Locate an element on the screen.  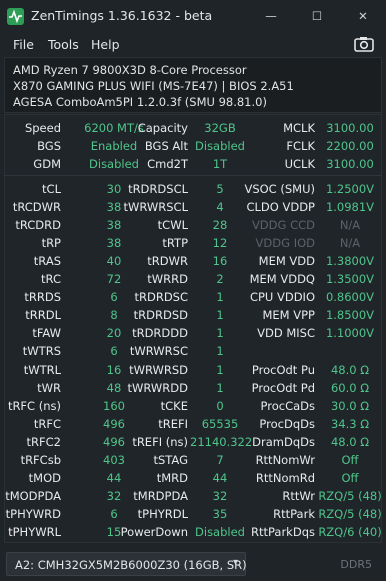
timing-label: tMOD is located at coordinates (44, 477).